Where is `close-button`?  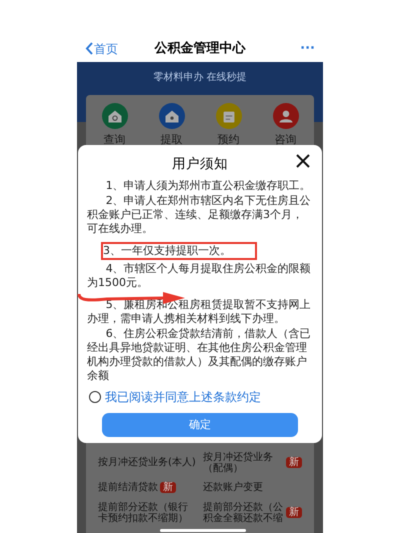
close-button is located at coordinates (303, 161).